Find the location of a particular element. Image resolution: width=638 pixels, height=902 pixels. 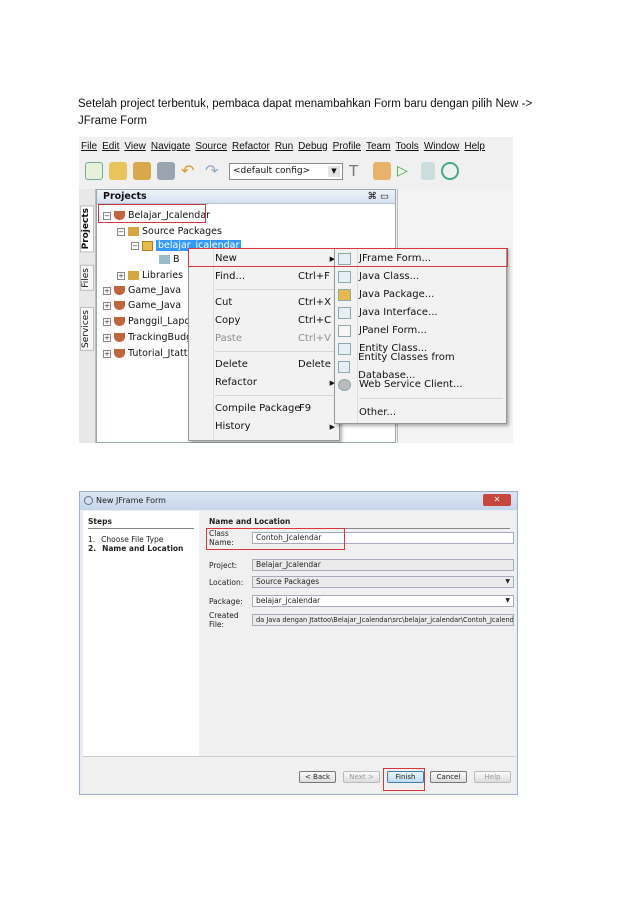

open-project-icon is located at coordinates (142, 171).